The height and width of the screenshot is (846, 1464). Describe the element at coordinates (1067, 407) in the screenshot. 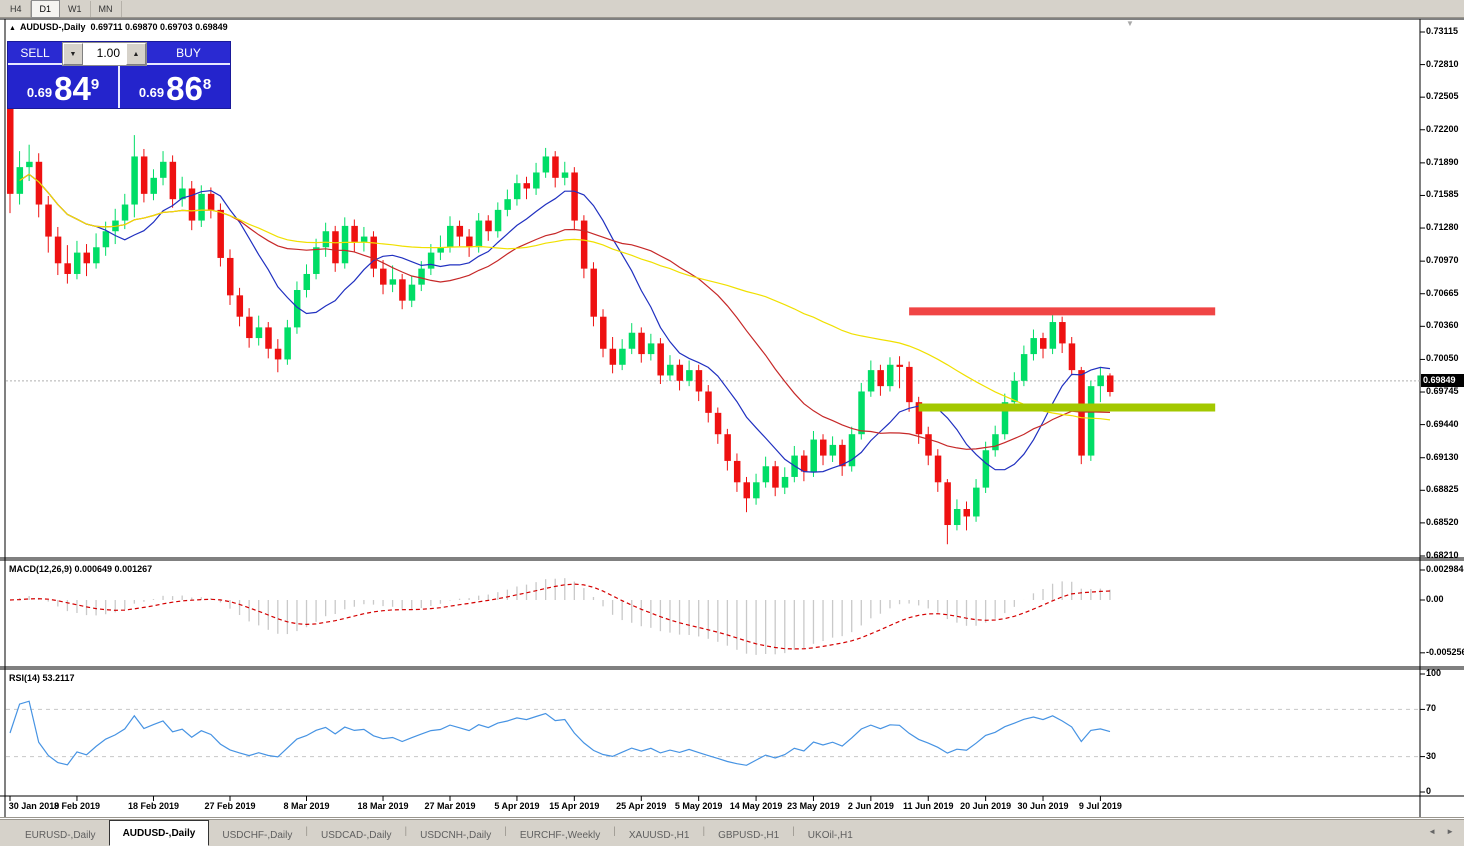

I see `support-line` at that location.